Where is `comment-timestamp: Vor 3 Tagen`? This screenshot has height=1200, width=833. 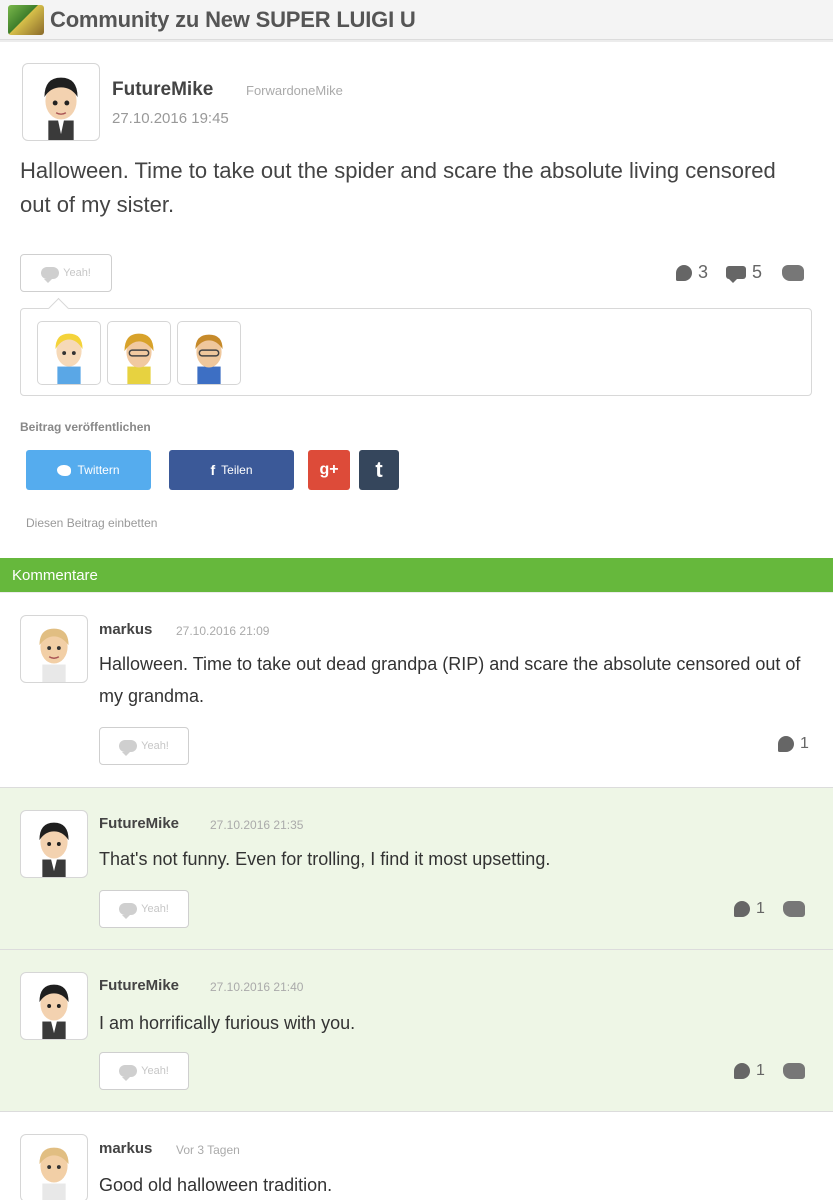 comment-timestamp: Vor 3 Tagen is located at coordinates (208, 1150).